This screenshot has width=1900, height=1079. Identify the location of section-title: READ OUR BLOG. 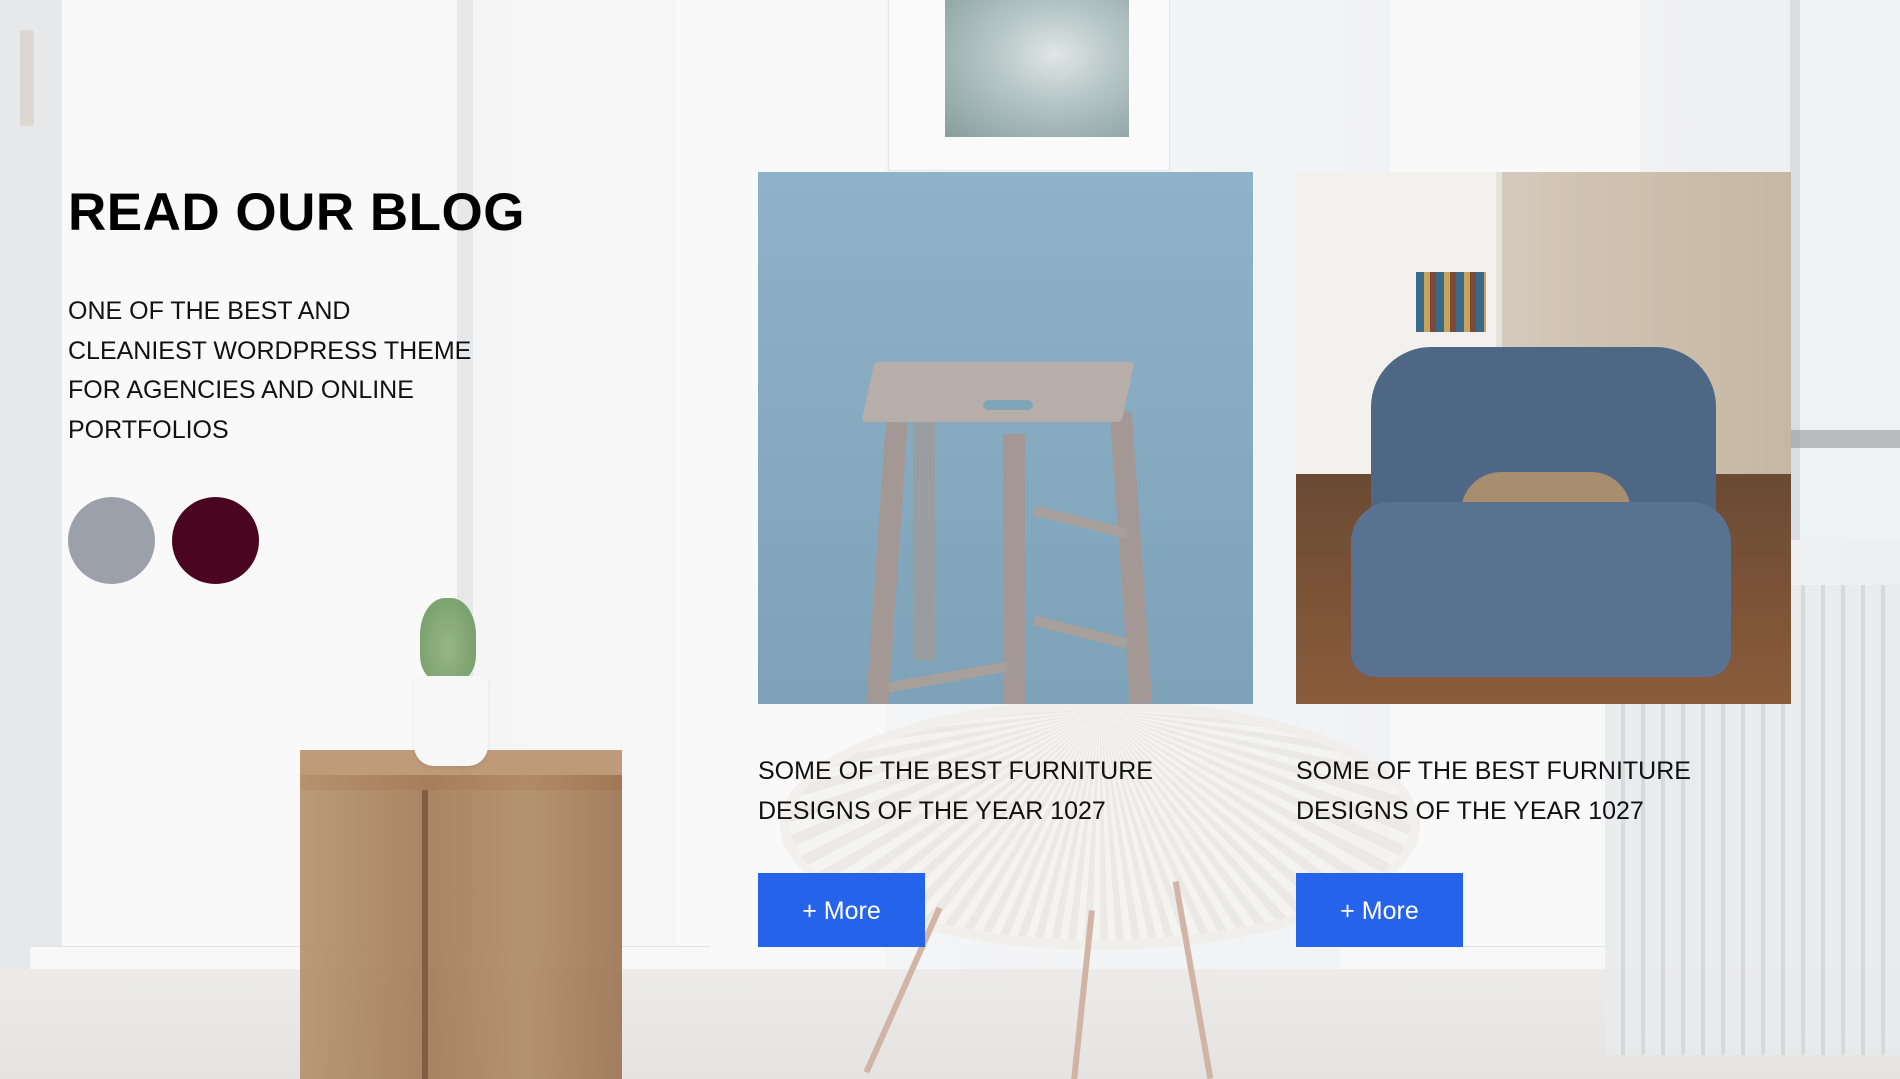
(296, 212).